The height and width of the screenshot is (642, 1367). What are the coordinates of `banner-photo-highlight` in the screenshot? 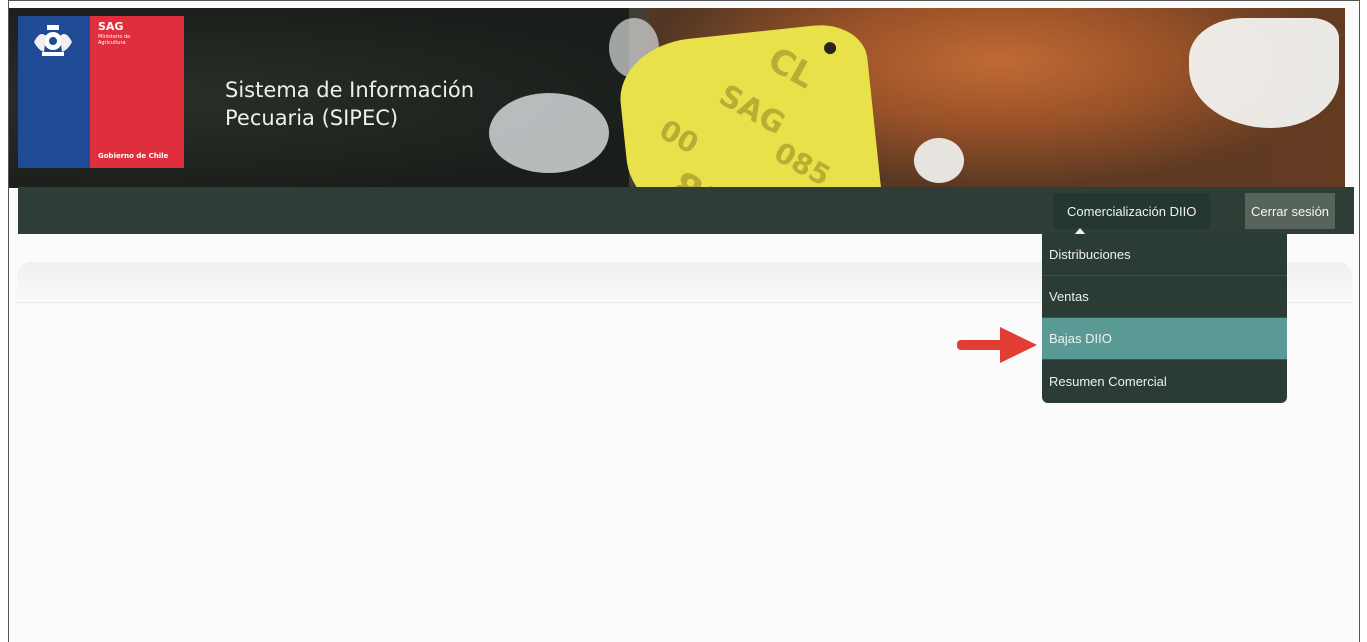 It's located at (939, 160).